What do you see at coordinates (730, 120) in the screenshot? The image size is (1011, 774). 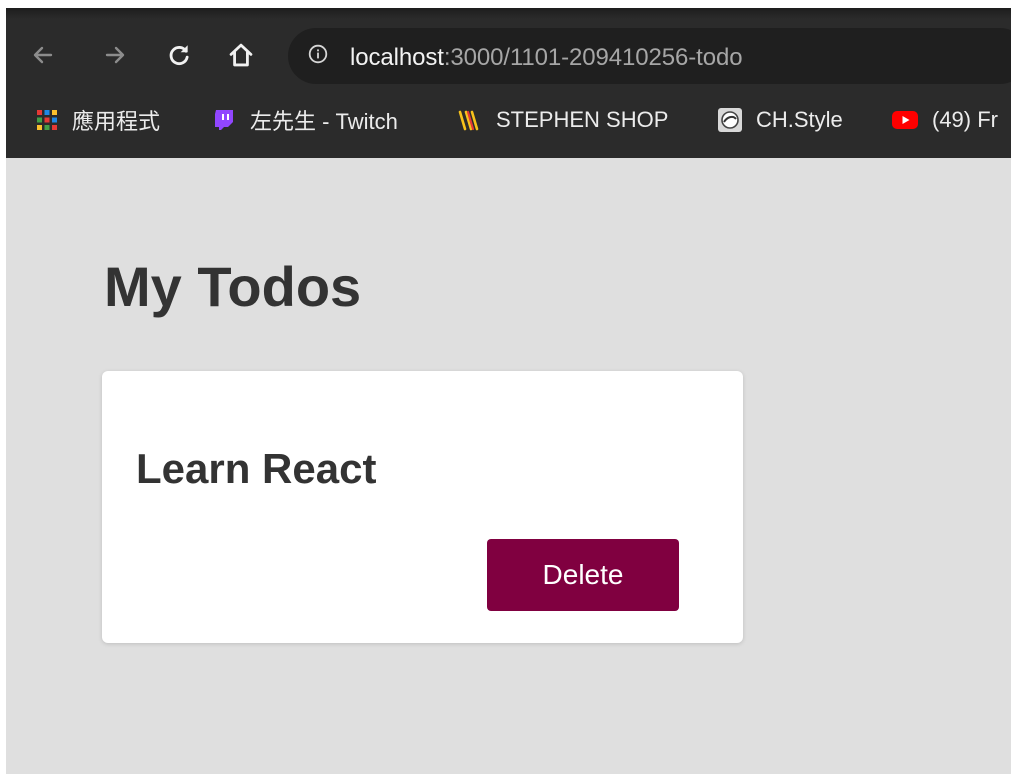 I see `ch-style-icon` at bounding box center [730, 120].